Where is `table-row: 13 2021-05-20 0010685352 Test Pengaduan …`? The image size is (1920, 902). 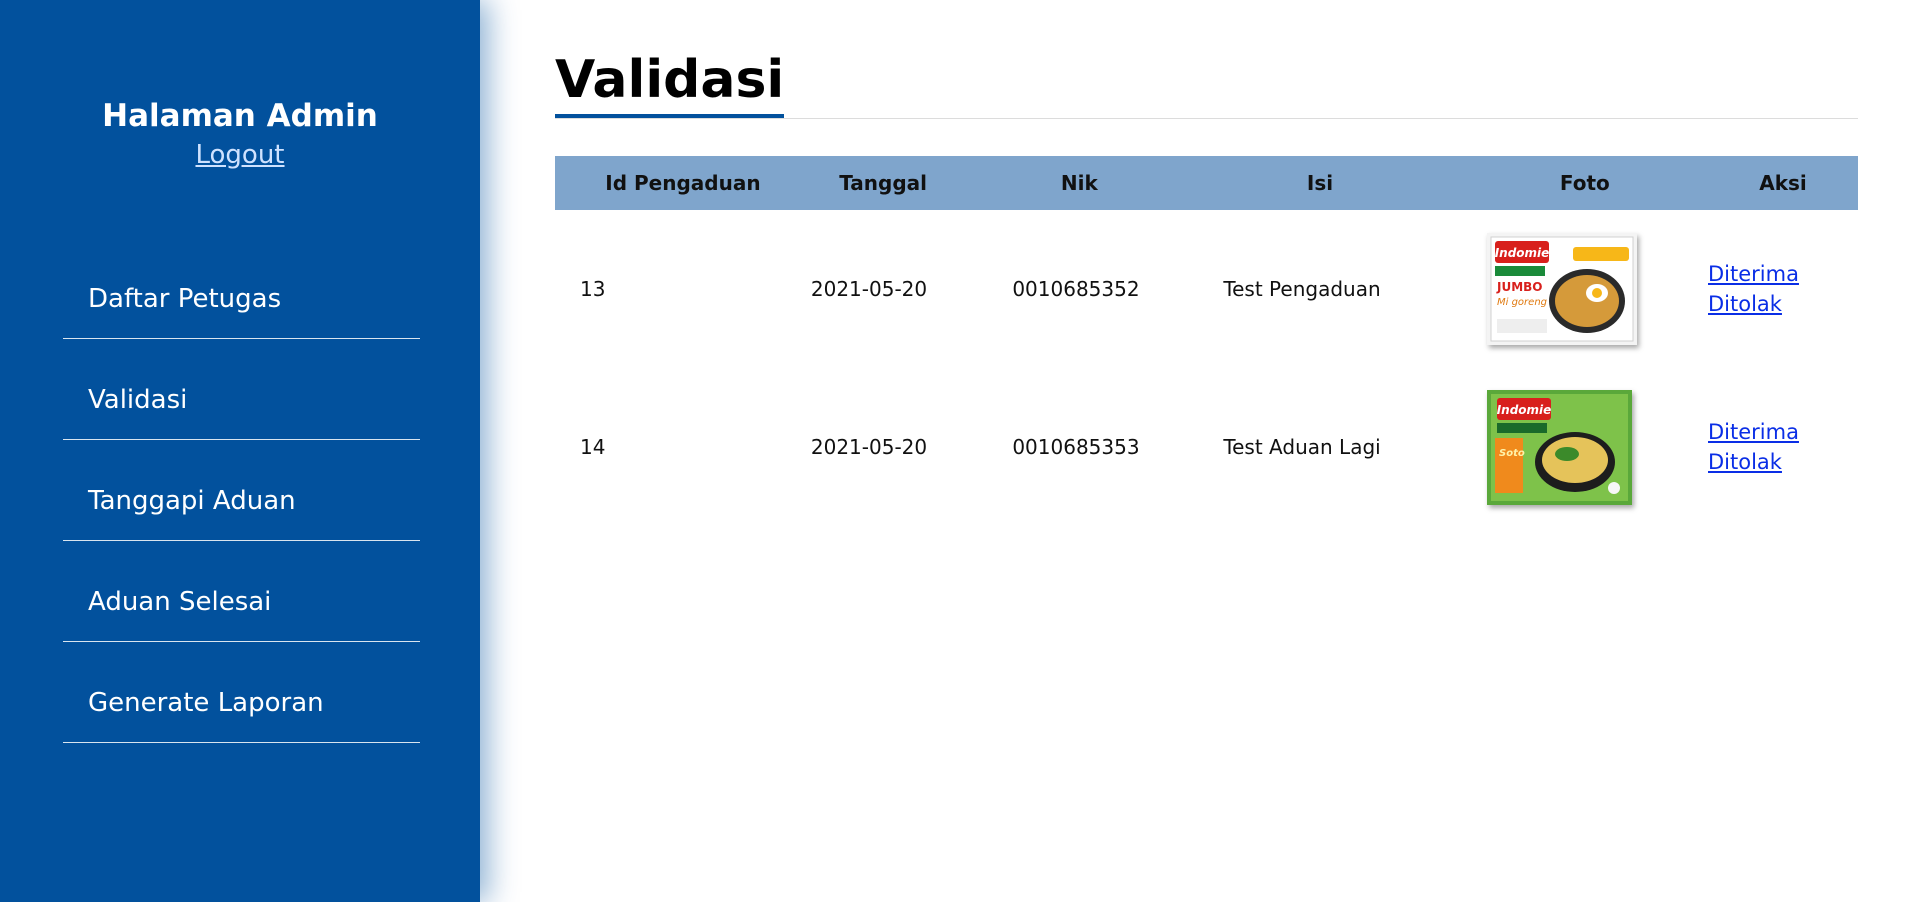
table-row: 13 2021-05-20 0010685352 Test Pengaduan … is located at coordinates (1206, 289).